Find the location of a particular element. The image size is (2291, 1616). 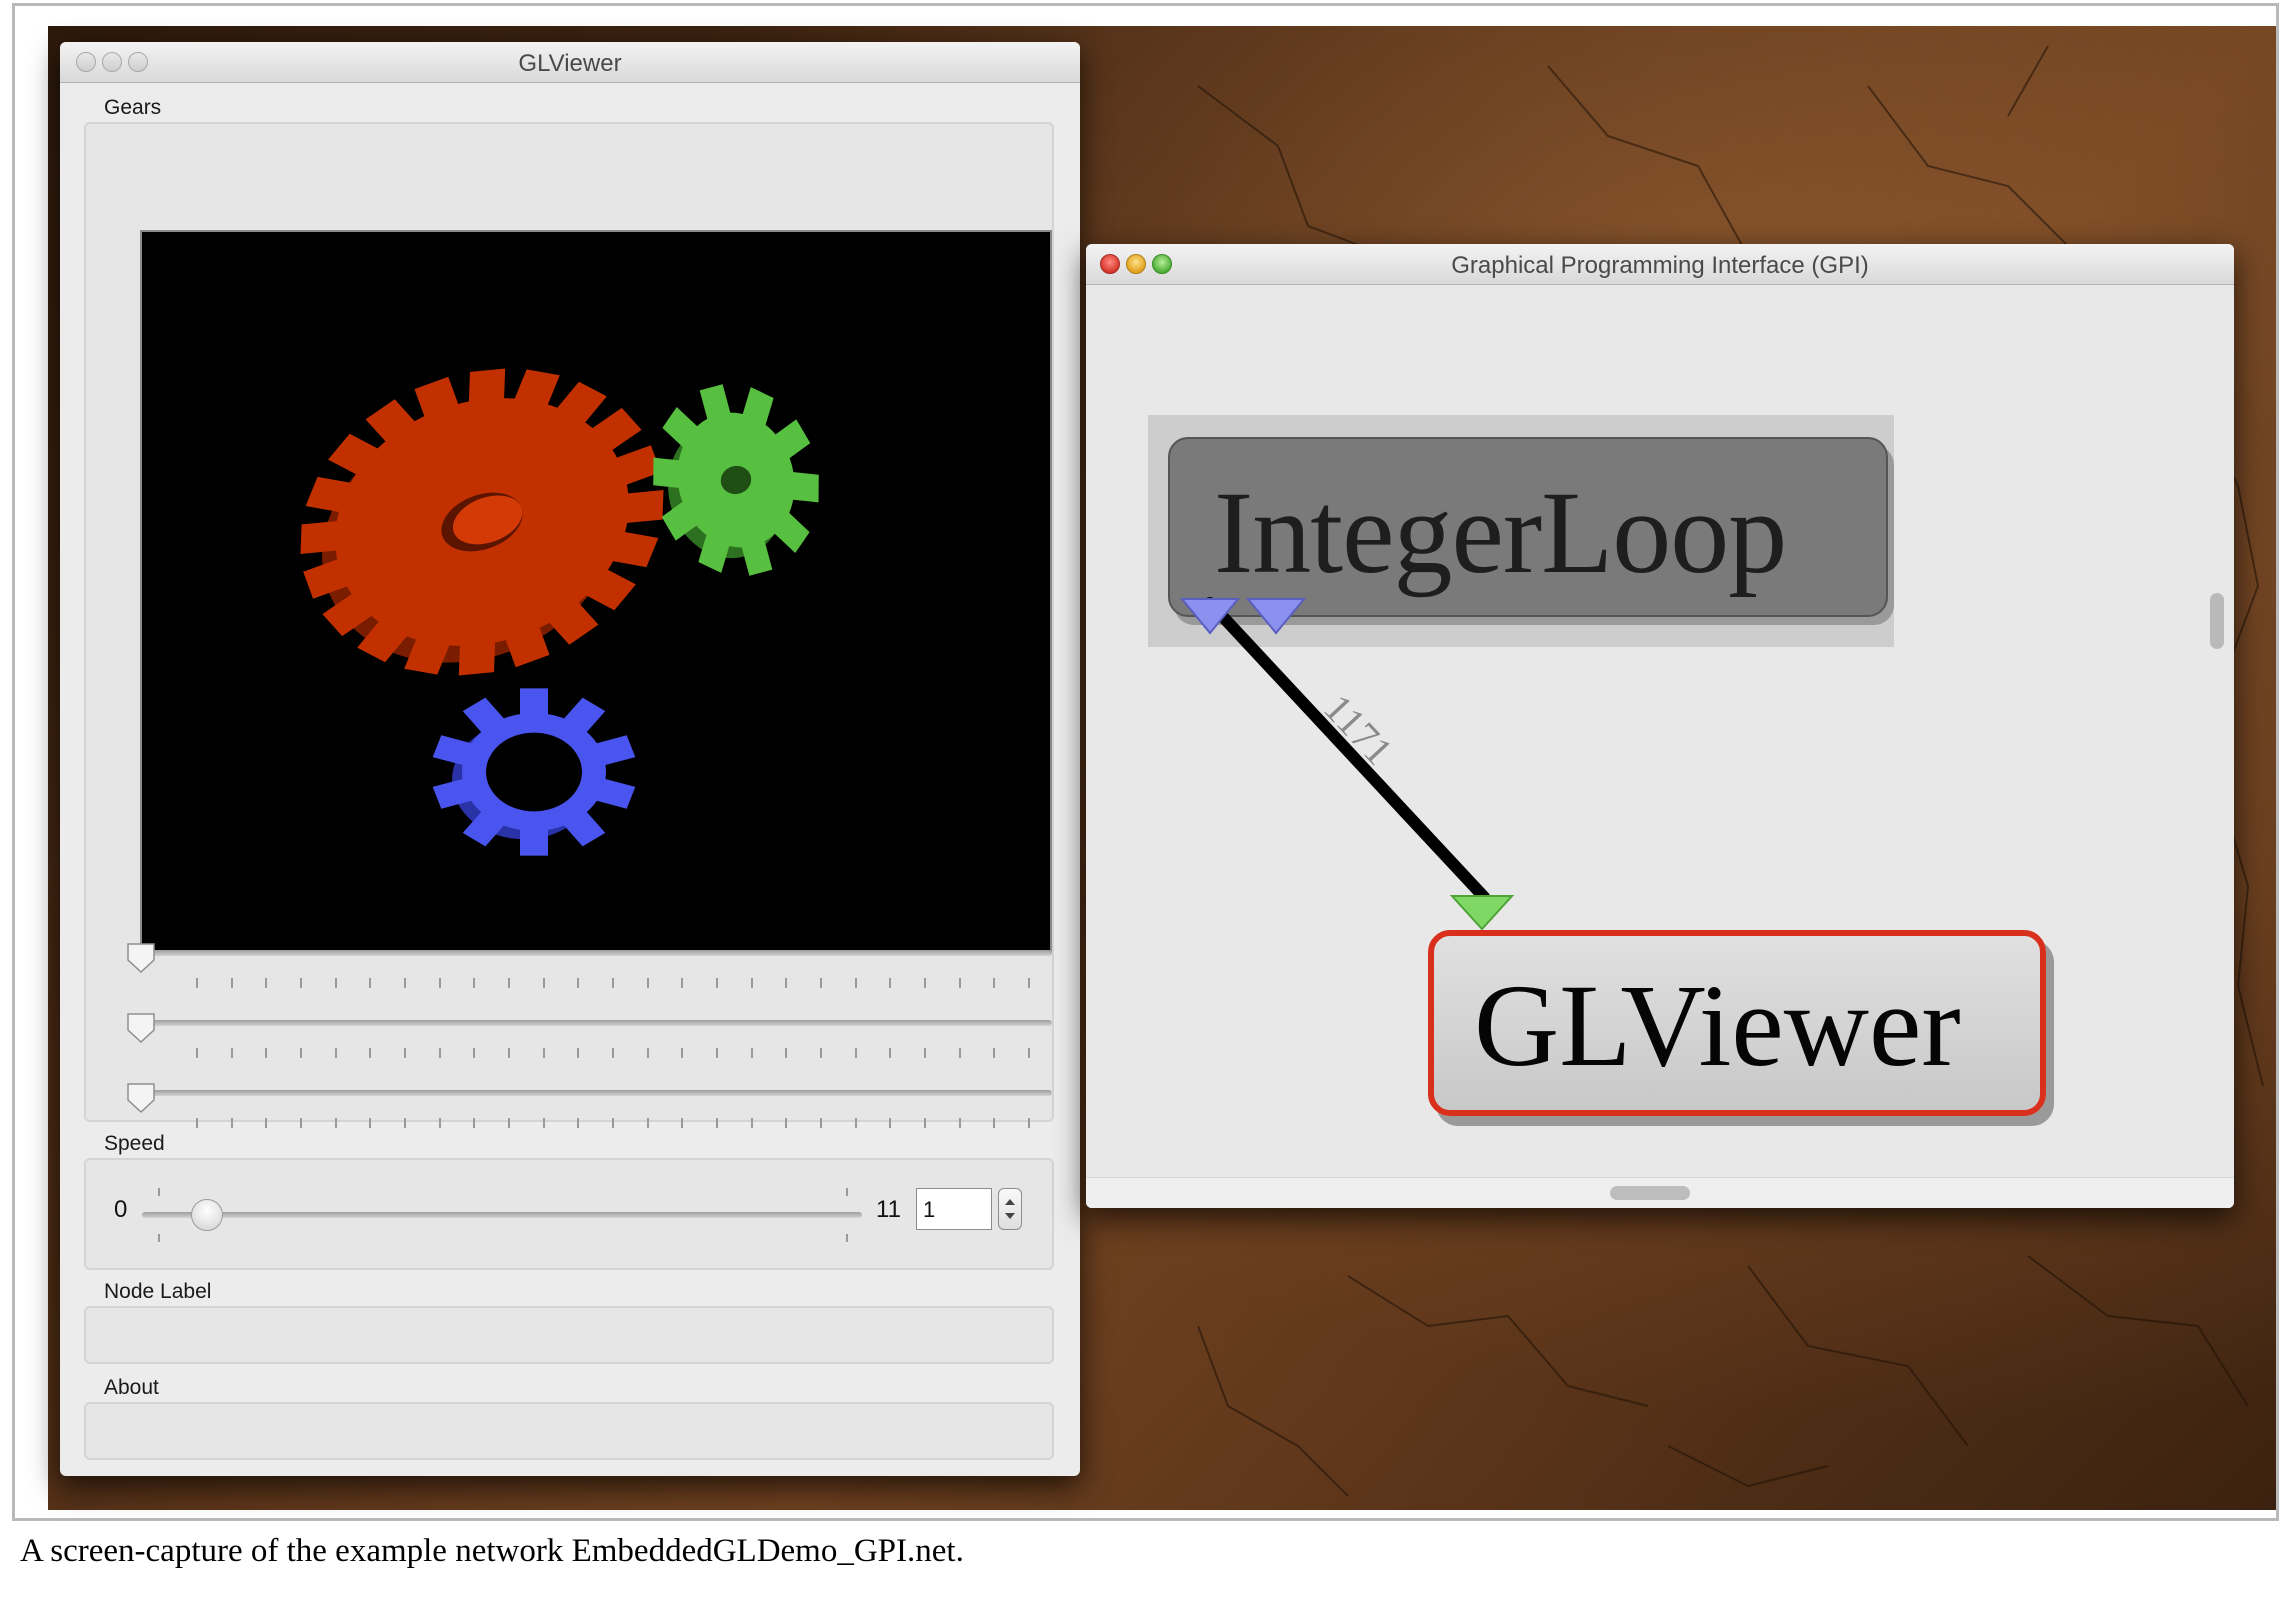

speed-section-label: Speed is located at coordinates (134, 1143).